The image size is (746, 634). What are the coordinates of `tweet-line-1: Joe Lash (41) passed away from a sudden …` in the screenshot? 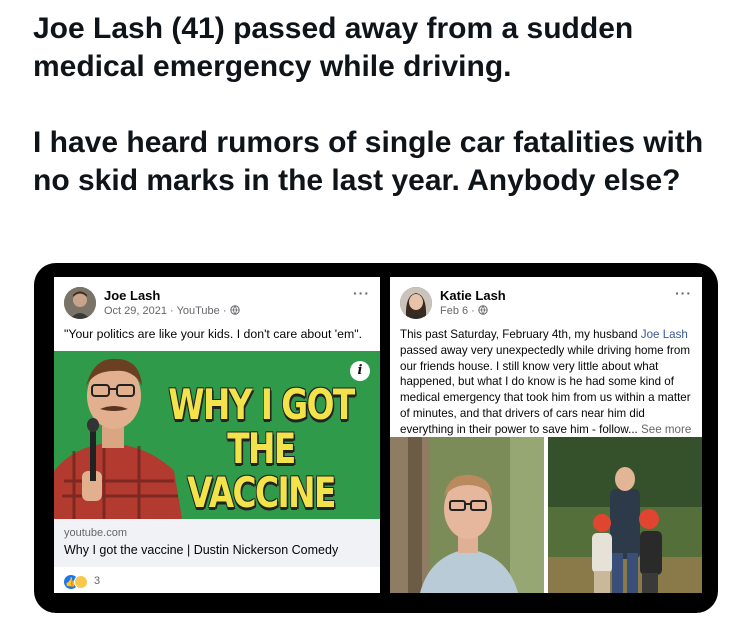 It's located at (333, 47).